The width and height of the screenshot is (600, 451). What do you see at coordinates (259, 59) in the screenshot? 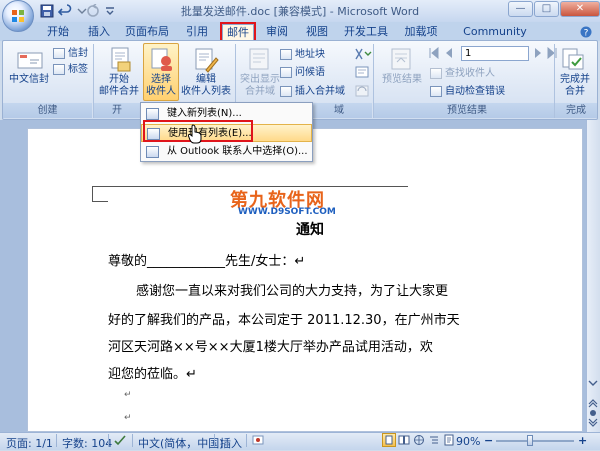
I see `highlight-merge-fields-icon` at bounding box center [259, 59].